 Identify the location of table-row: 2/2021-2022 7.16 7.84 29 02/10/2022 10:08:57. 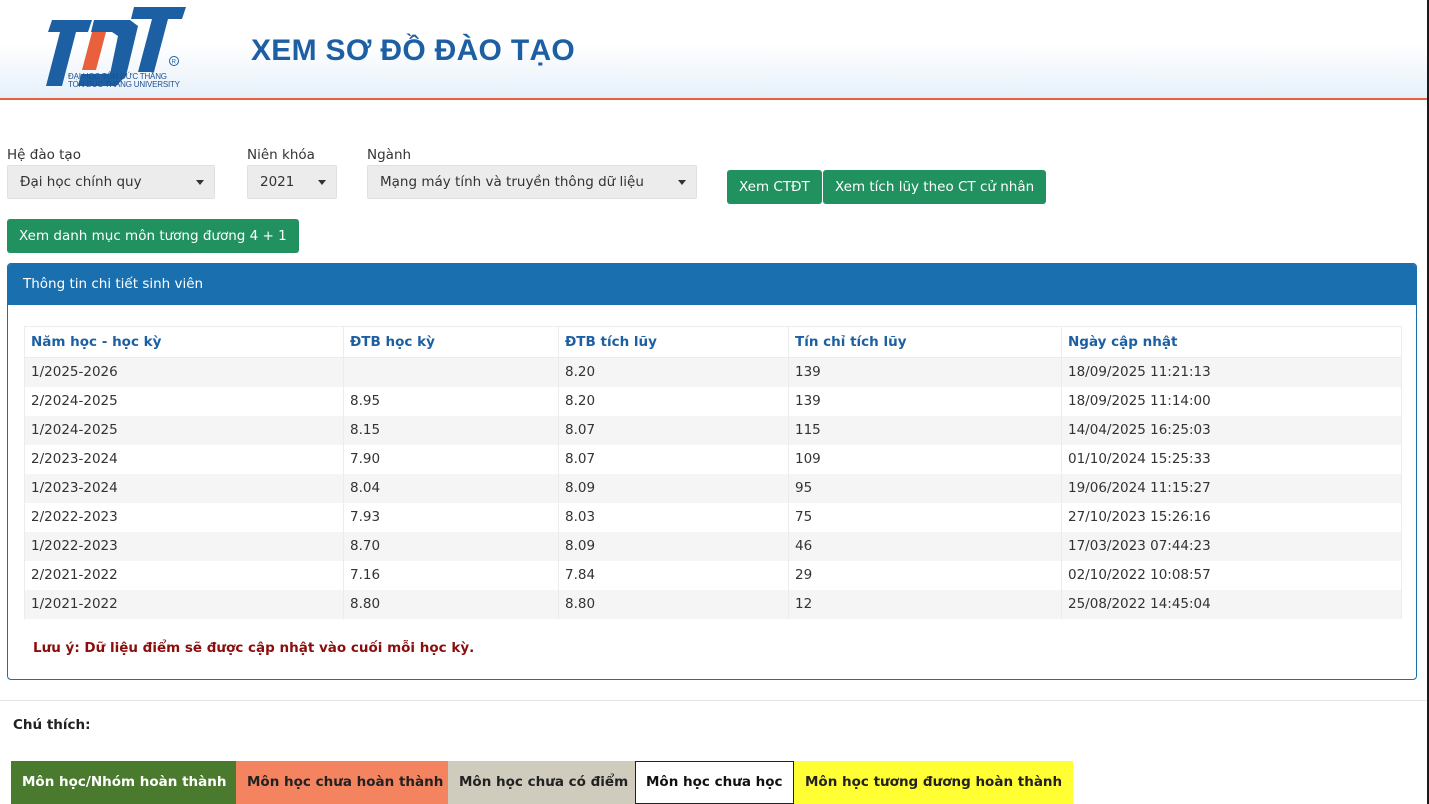
(713, 575).